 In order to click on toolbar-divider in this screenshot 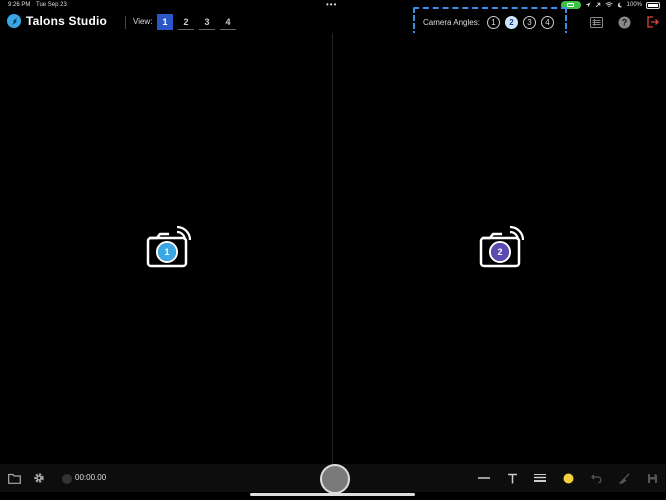, I will do `click(125, 22)`.